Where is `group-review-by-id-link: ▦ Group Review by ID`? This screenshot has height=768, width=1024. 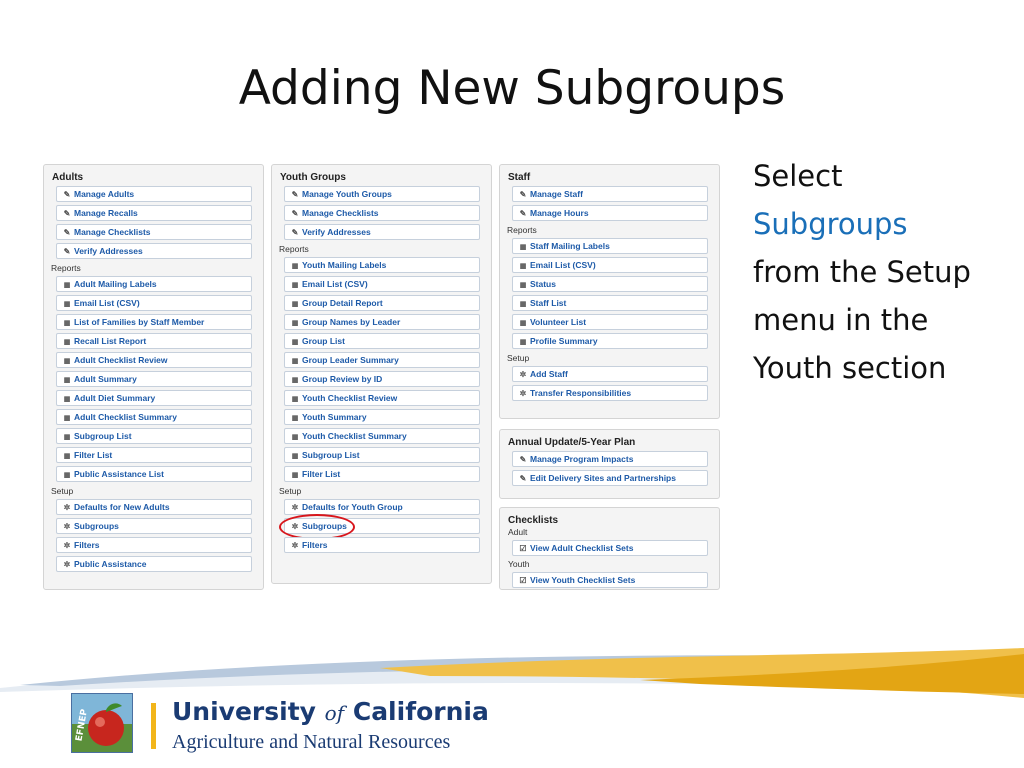
group-review-by-id-link: ▦ Group Review by ID is located at coordinates (382, 379).